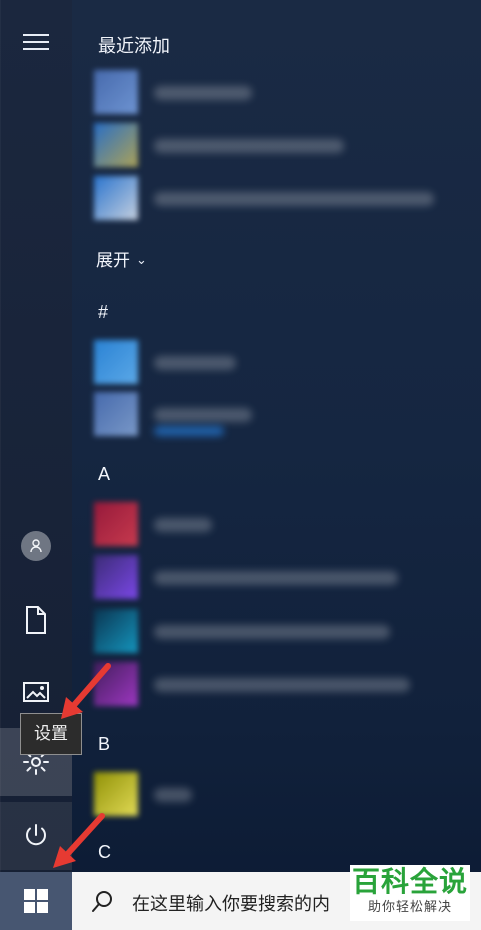  Describe the element at coordinates (134, 46) in the screenshot. I see `recently-added-heading: 最近添加` at that location.